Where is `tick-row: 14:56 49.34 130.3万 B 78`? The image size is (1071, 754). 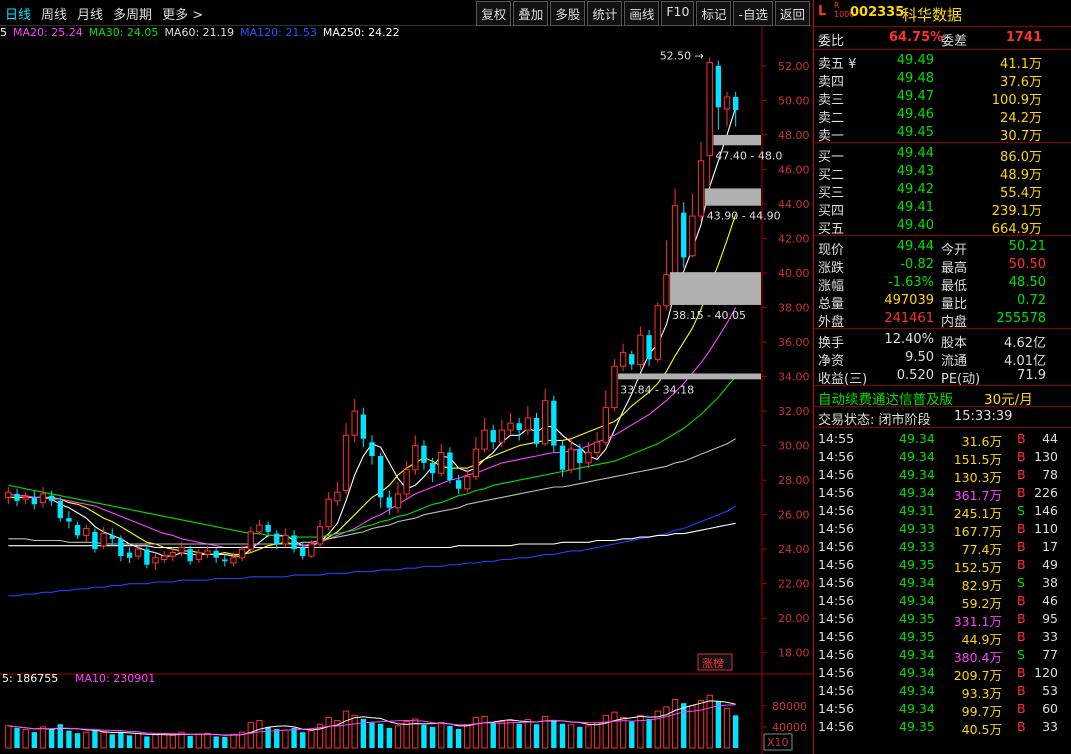
tick-row: 14:56 49.34 130.3万 B 78 is located at coordinates (942, 475).